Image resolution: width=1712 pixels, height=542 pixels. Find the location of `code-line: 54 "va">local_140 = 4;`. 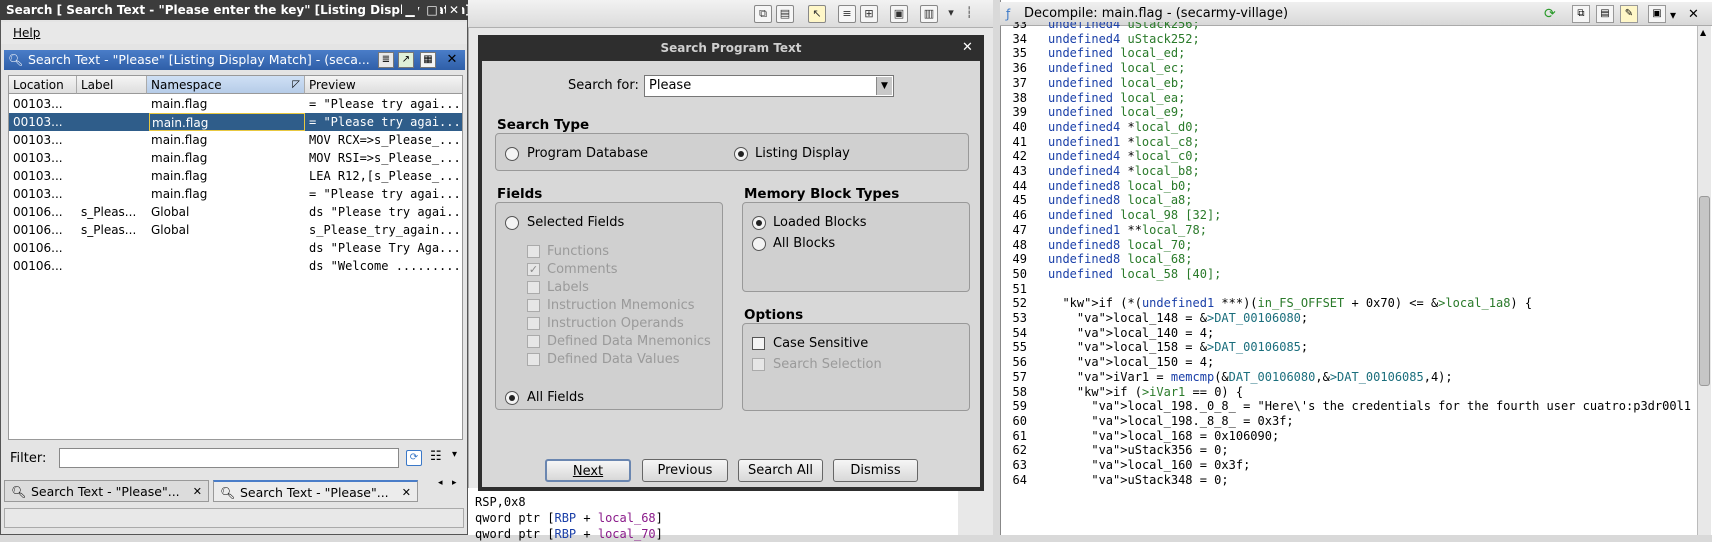

code-line: 54 "va">local_140 = 4; is located at coordinates (1108, 333).